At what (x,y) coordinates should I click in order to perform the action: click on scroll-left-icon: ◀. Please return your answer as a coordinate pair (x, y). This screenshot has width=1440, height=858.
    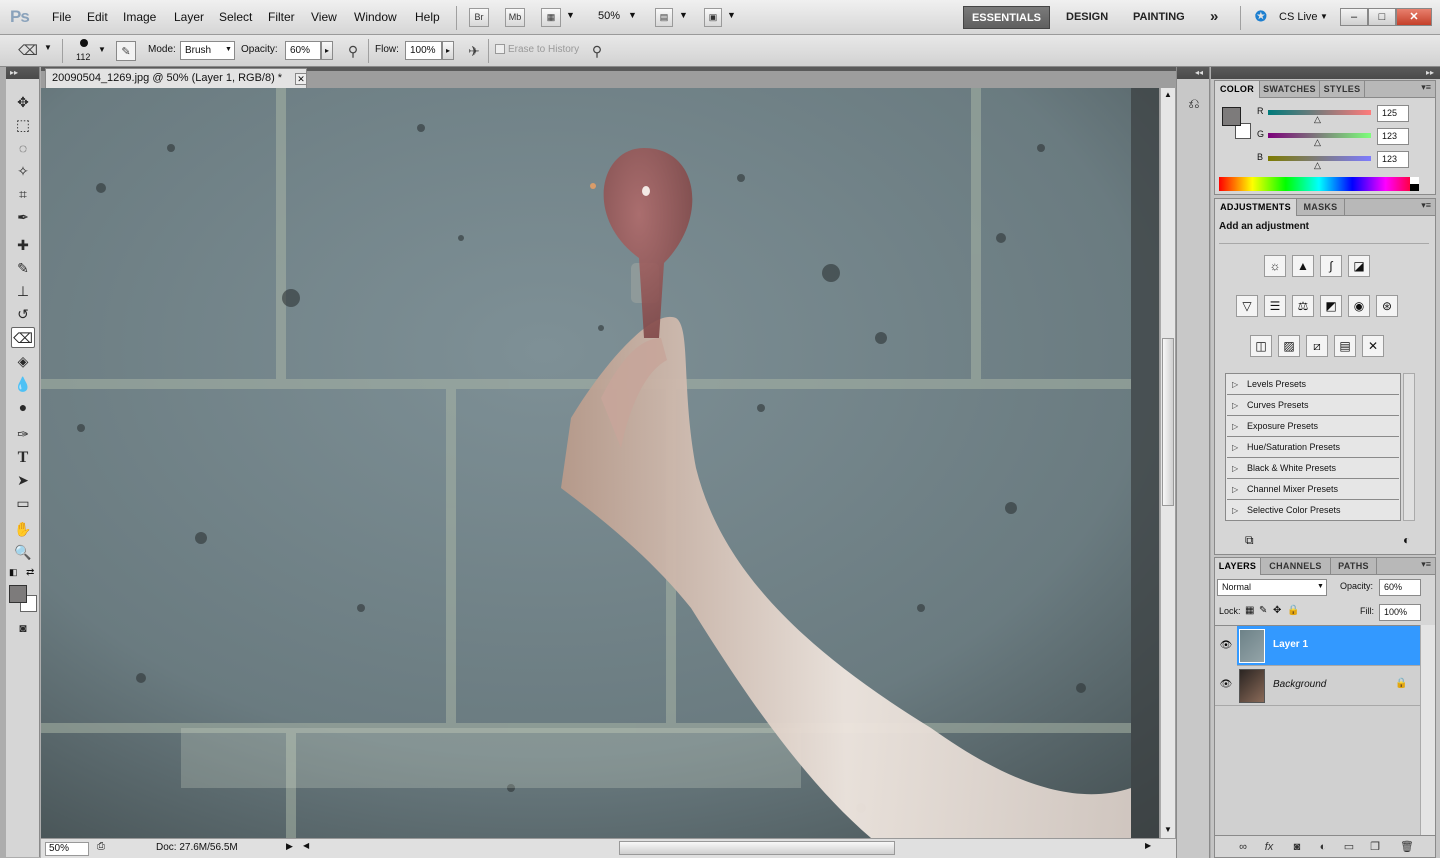
    Looking at the image, I should click on (306, 845).